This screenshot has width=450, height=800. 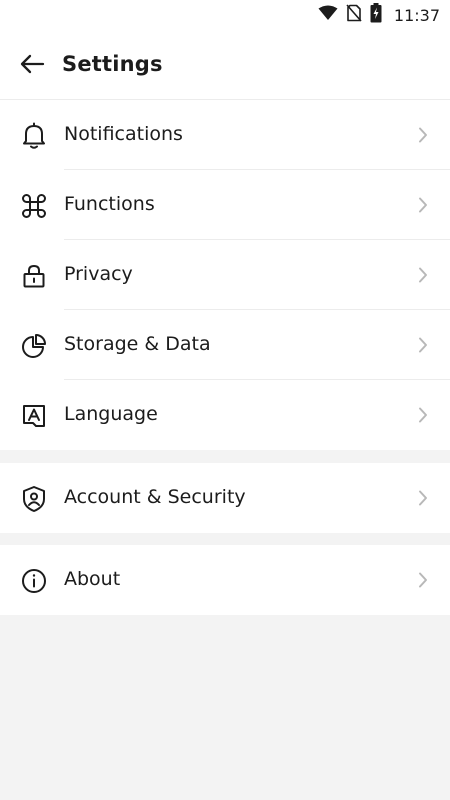 I want to click on lock-icon, so click(x=34, y=276).